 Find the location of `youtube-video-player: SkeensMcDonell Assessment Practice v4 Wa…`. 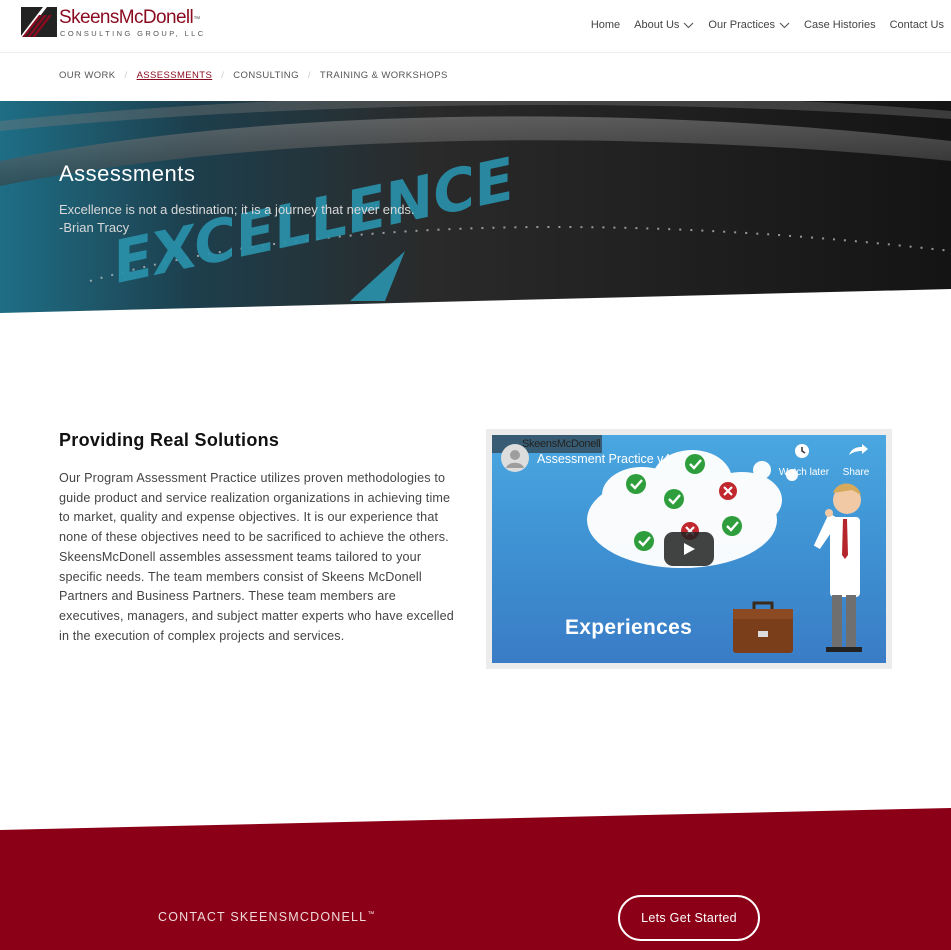

youtube-video-player: SkeensMcDonell Assessment Practice v4 Wa… is located at coordinates (689, 549).